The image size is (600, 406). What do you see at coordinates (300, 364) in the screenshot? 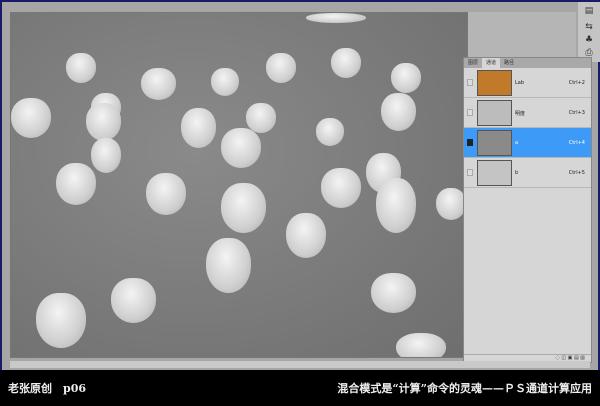
I see `horizontal-scrollbar` at bounding box center [300, 364].